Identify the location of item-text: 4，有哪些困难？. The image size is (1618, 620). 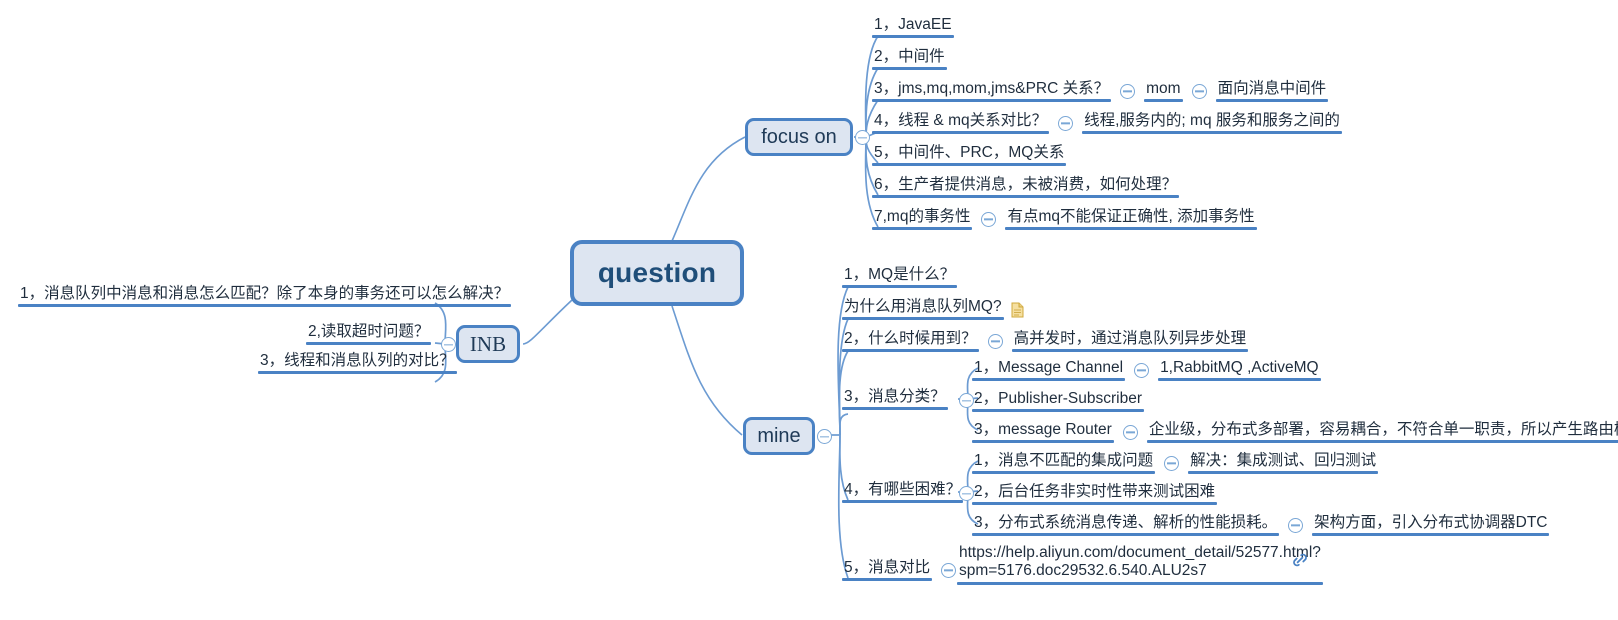
(903, 492).